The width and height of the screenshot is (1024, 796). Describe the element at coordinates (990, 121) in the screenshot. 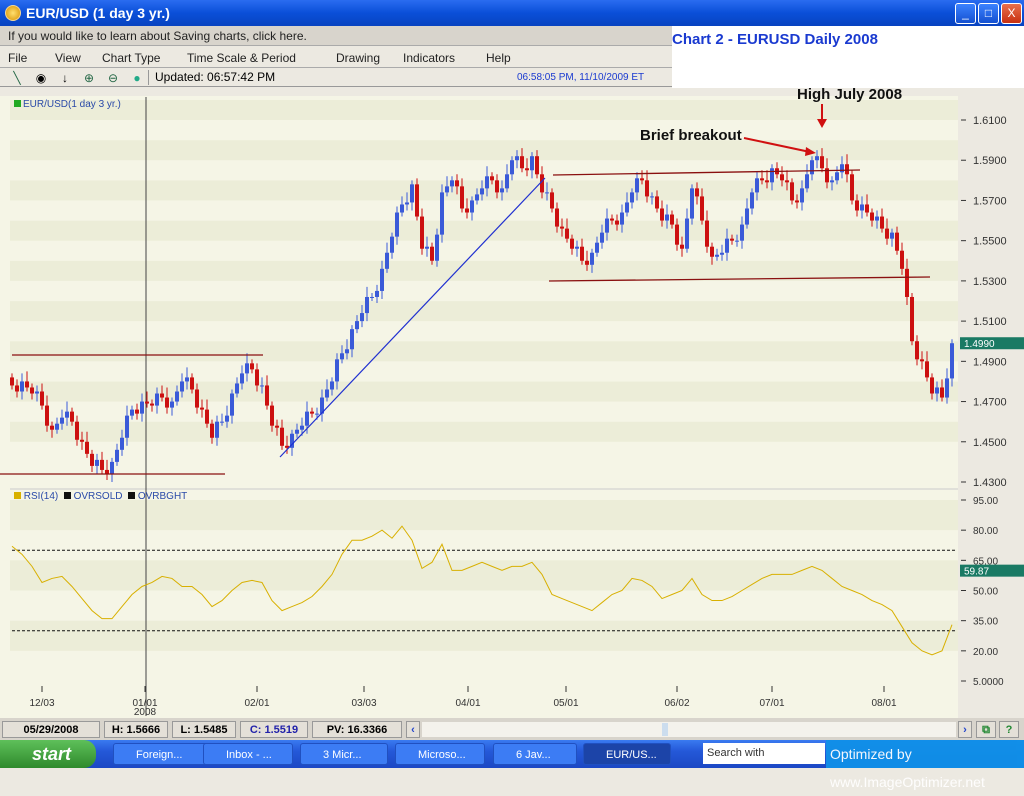

I see `y-tick-label: 1.6100` at that location.